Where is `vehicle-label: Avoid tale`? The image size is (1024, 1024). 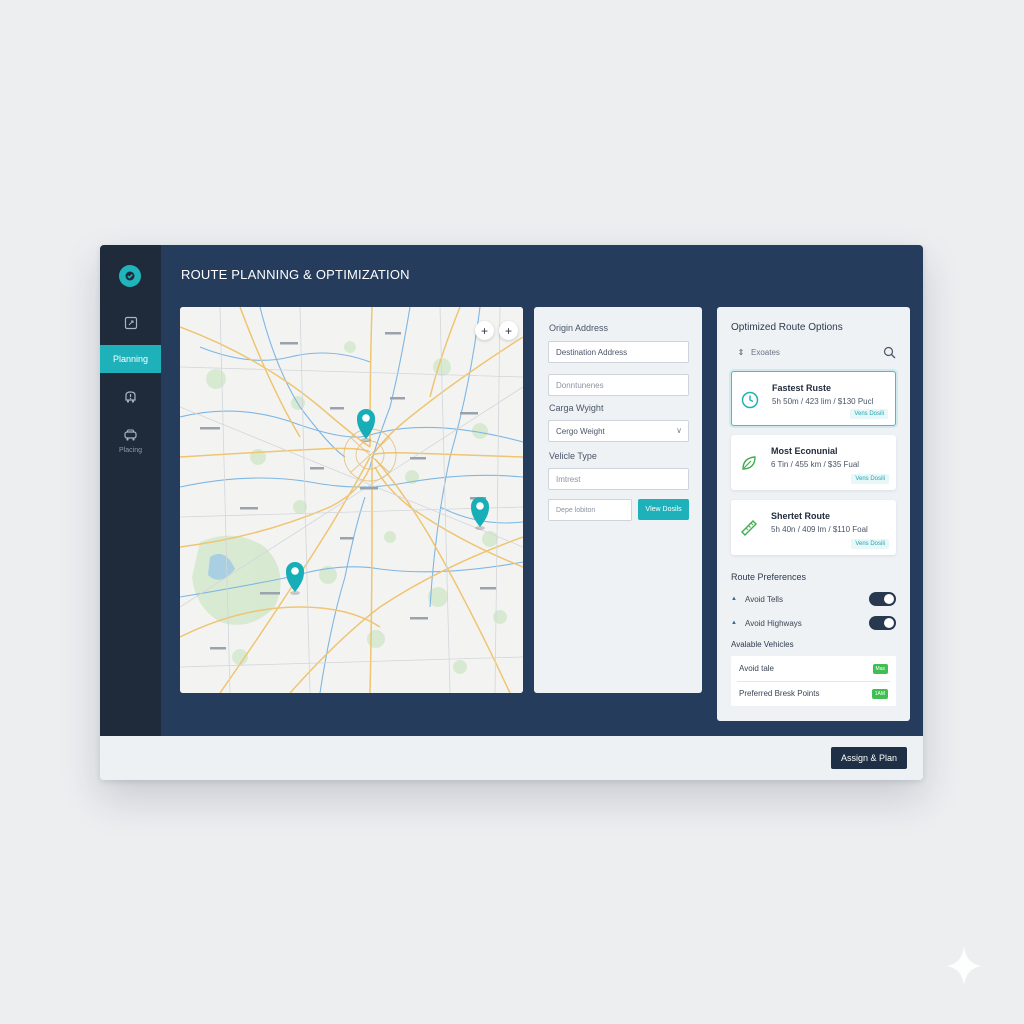 vehicle-label: Avoid tale is located at coordinates (756, 668).